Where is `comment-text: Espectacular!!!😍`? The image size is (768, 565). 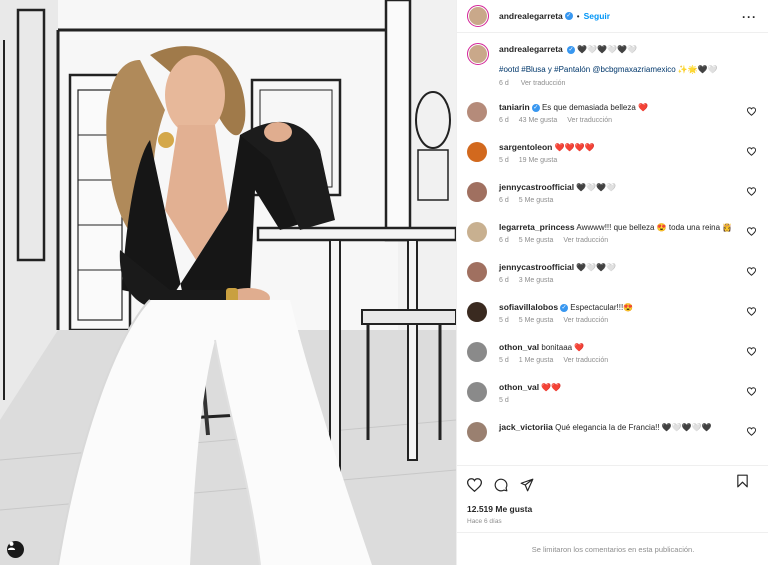 comment-text: Espectacular!!!😍 is located at coordinates (602, 307).